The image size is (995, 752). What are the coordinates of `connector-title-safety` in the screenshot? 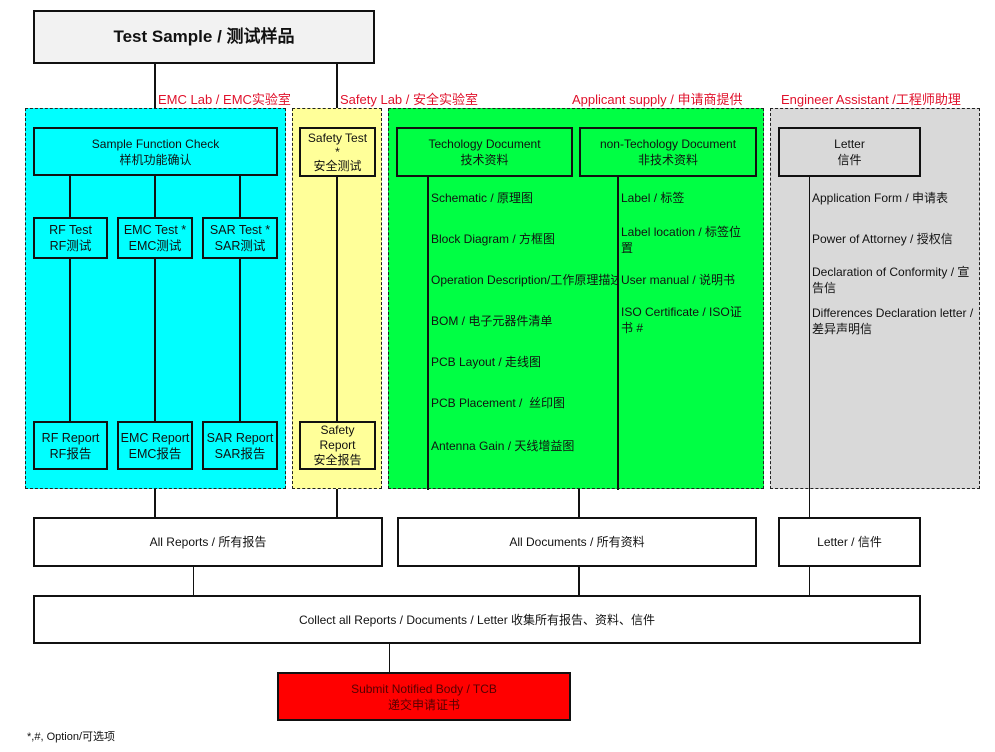 It's located at (337, 86).